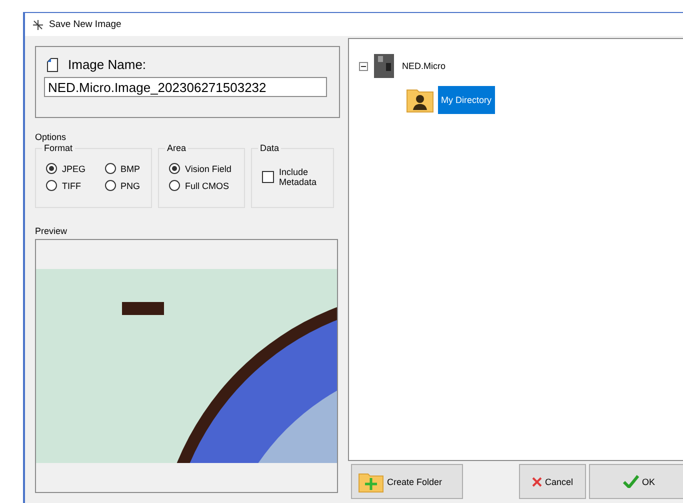 This screenshot has height=503, width=683. What do you see at coordinates (466, 100) in the screenshot?
I see `tree-item: My Directory` at bounding box center [466, 100].